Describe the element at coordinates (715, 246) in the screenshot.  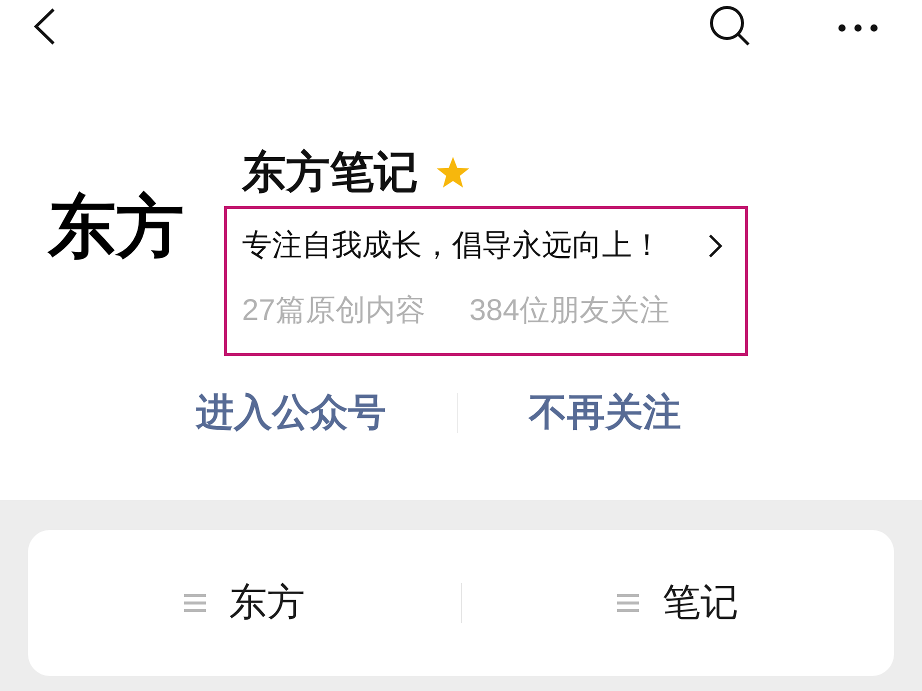
I see `chevron-right-icon` at that location.